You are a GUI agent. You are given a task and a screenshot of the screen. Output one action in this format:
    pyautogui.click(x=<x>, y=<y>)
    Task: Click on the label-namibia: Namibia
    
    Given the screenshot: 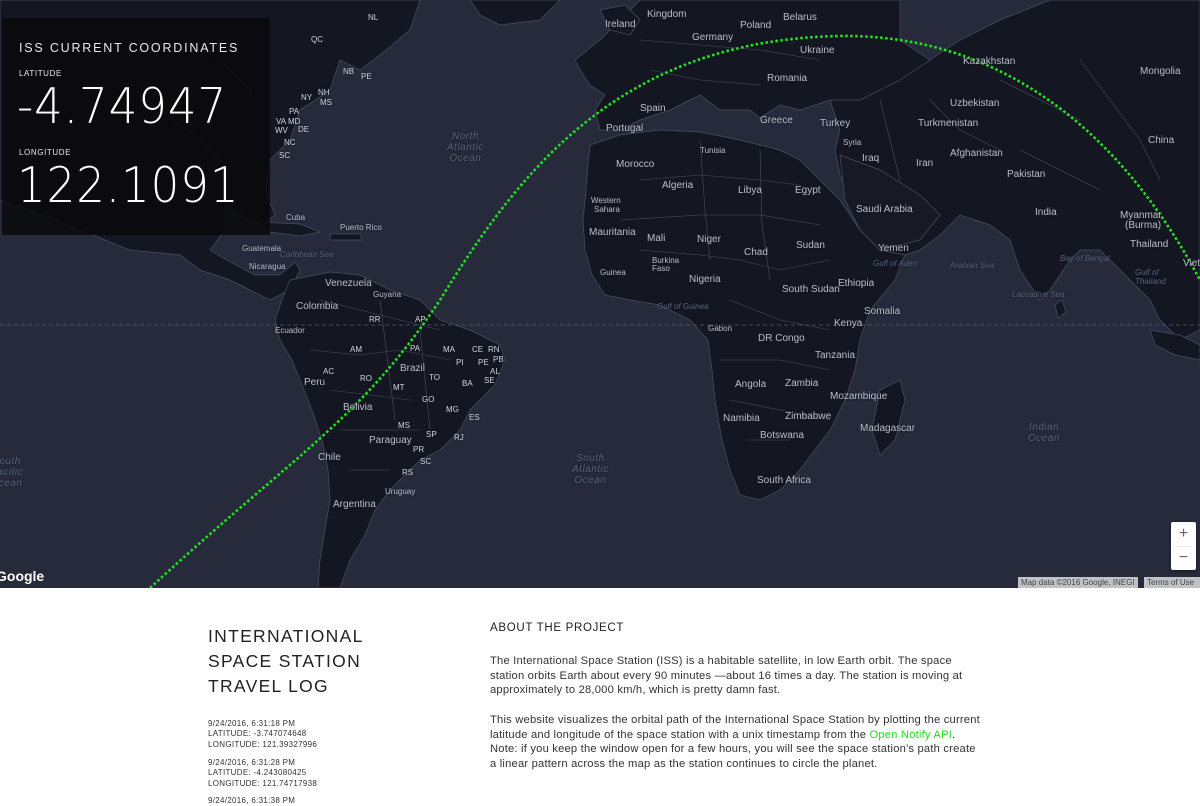 What is the action you would take?
    pyautogui.click(x=741, y=418)
    